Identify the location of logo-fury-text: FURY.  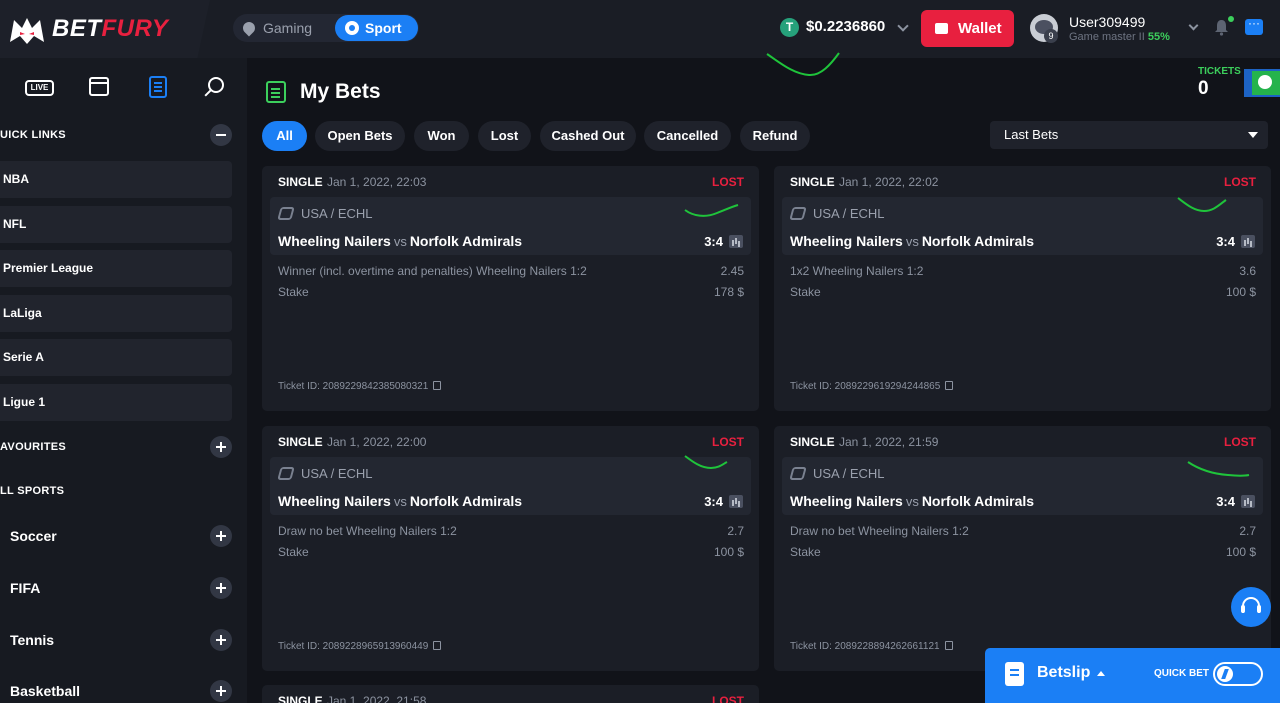
(135, 28).